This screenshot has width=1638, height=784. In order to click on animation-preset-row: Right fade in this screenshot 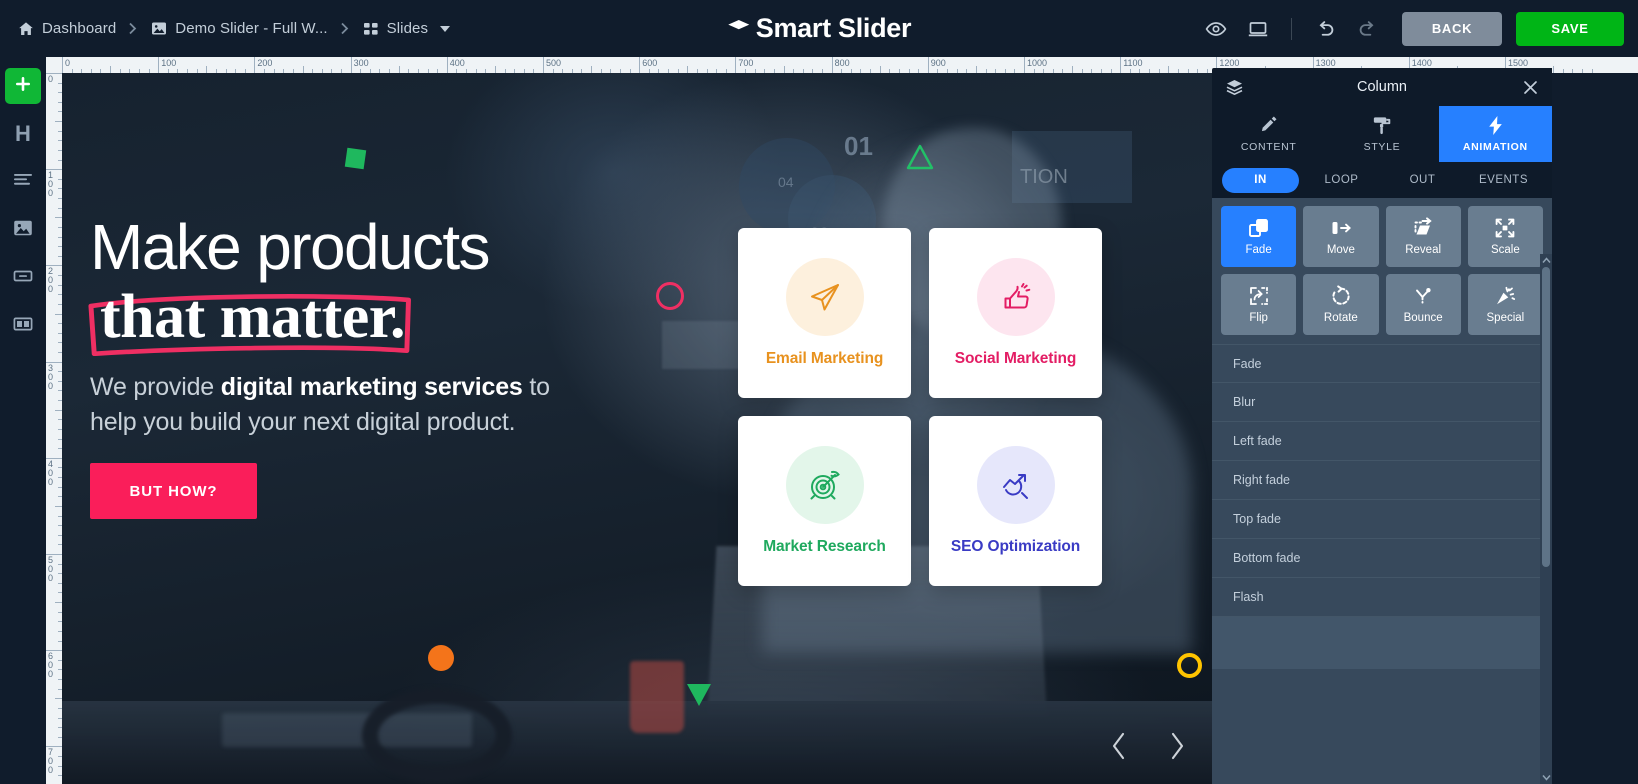, I will do `click(1382, 480)`.